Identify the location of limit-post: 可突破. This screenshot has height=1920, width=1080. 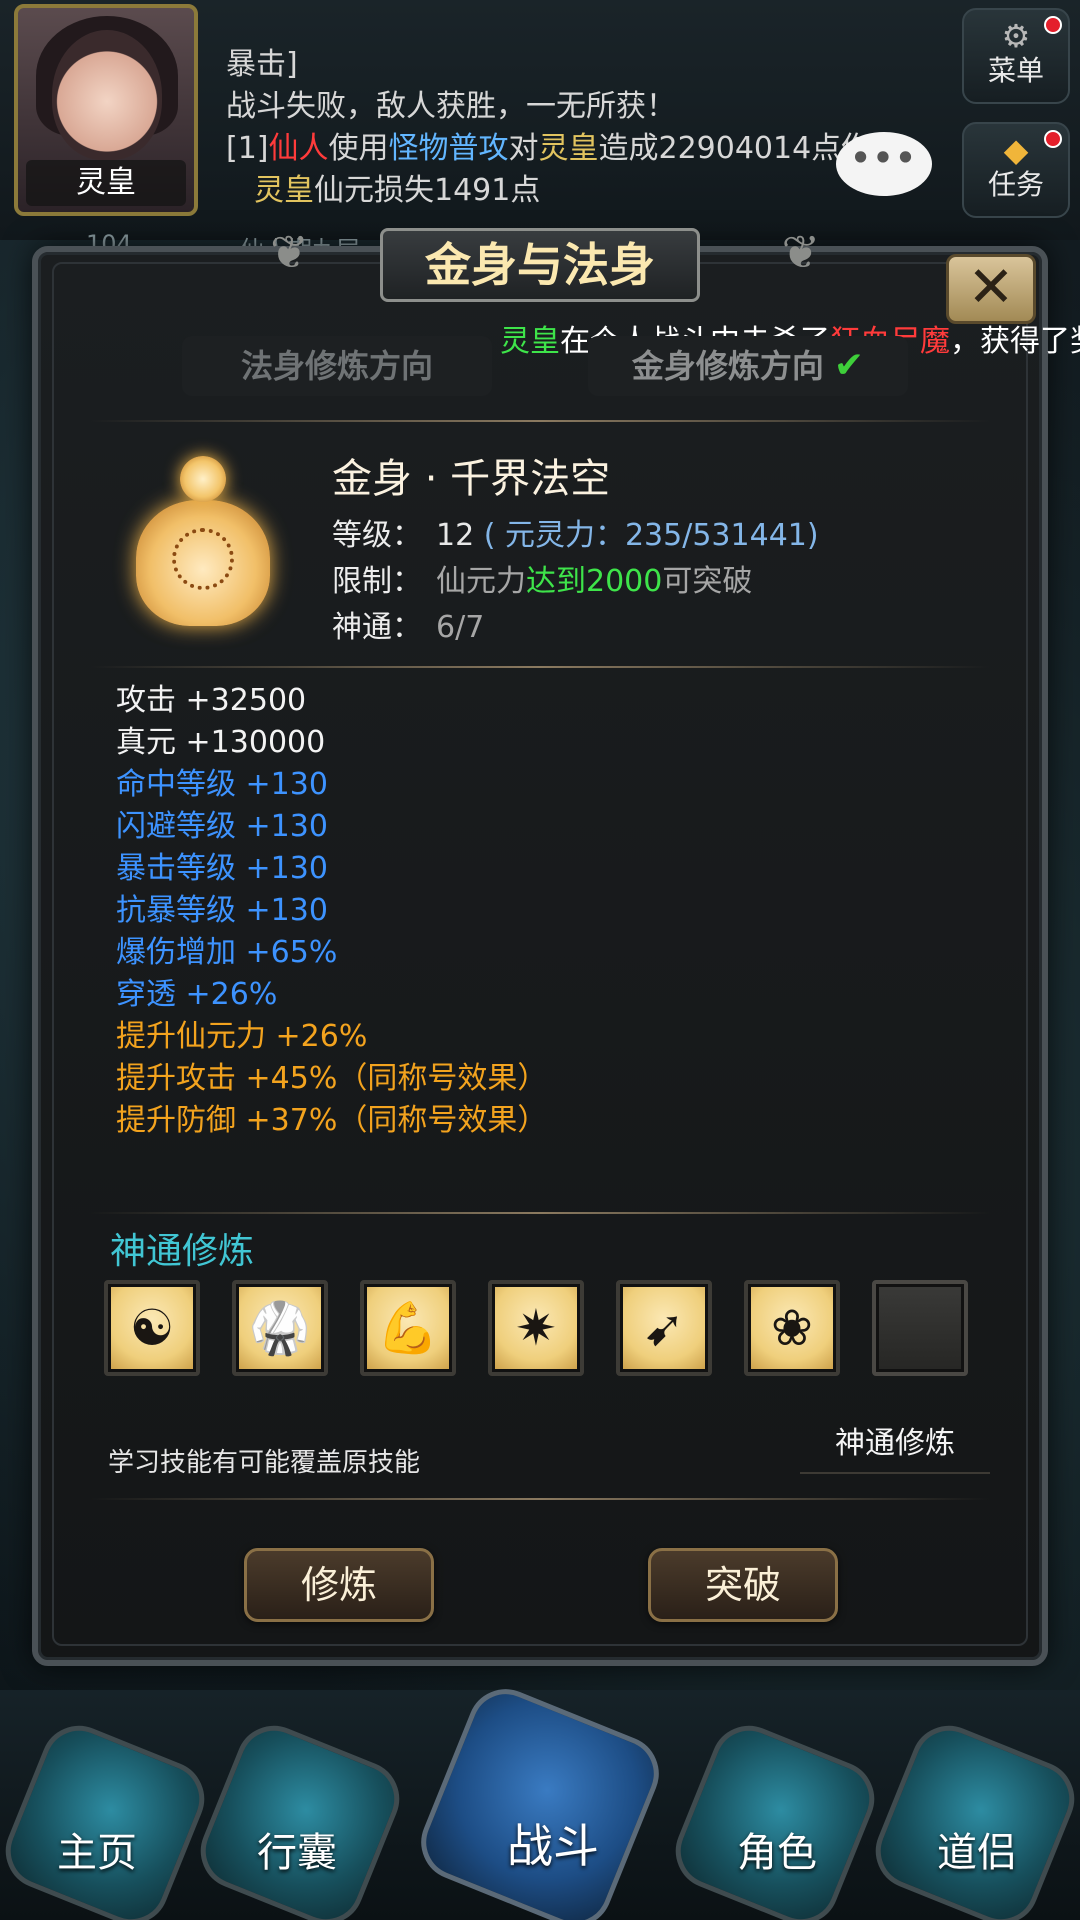
(707, 581).